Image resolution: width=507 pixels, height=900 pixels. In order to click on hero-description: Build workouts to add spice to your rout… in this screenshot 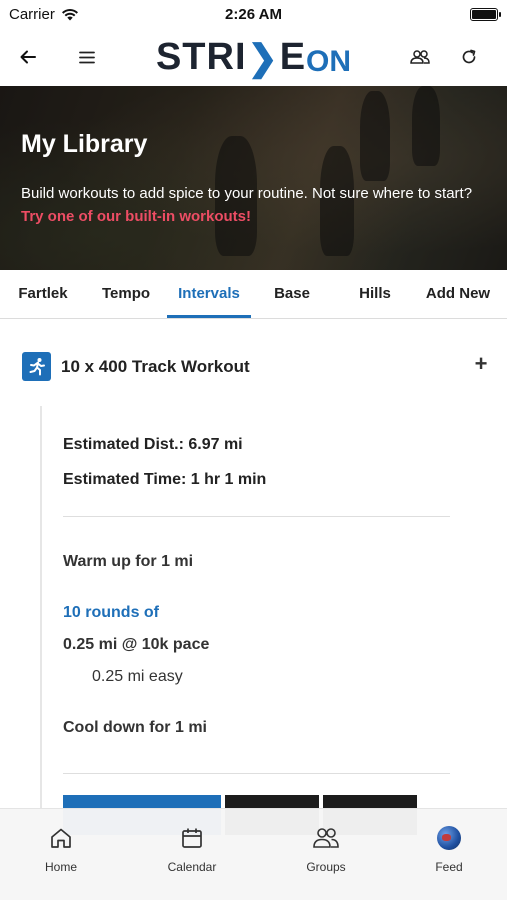, I will do `click(256, 205)`.